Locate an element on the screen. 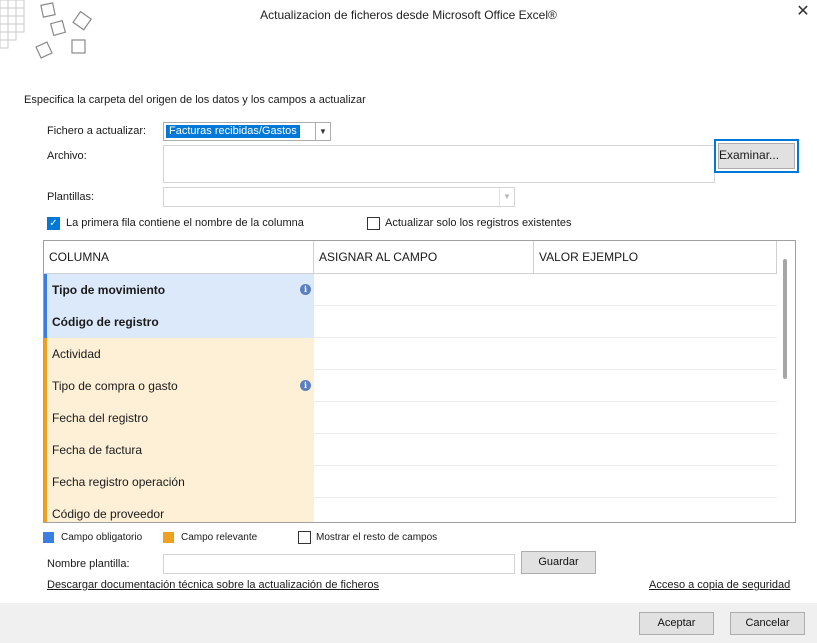  grid-scrollbar is located at coordinates (785, 319).